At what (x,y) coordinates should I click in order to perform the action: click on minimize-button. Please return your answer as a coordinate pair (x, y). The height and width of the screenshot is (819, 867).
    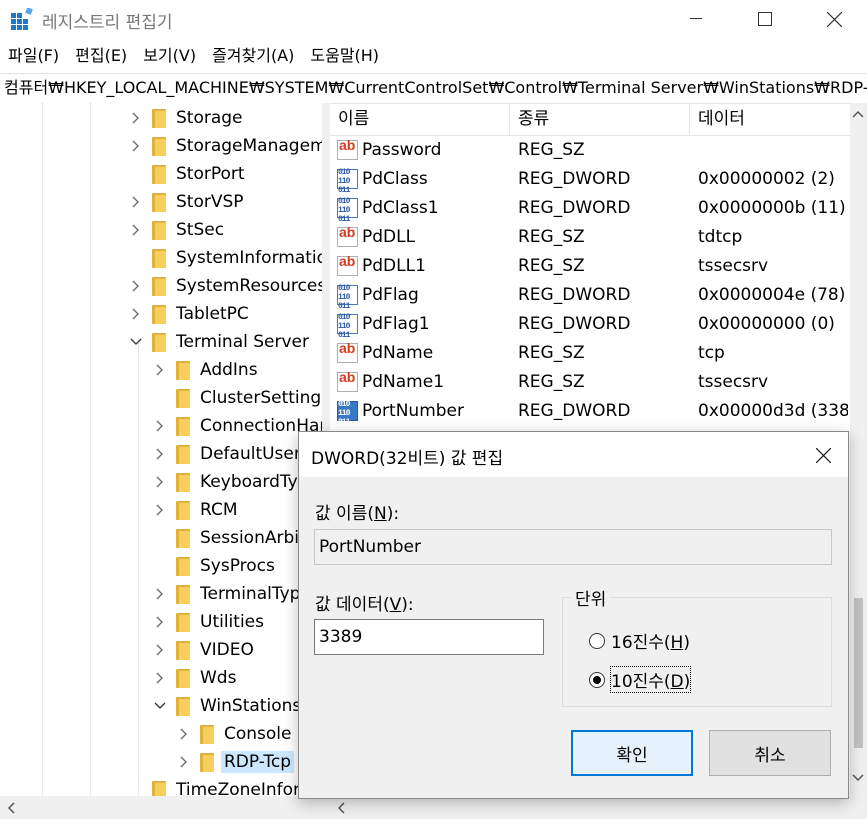
    Looking at the image, I should click on (696, 19).